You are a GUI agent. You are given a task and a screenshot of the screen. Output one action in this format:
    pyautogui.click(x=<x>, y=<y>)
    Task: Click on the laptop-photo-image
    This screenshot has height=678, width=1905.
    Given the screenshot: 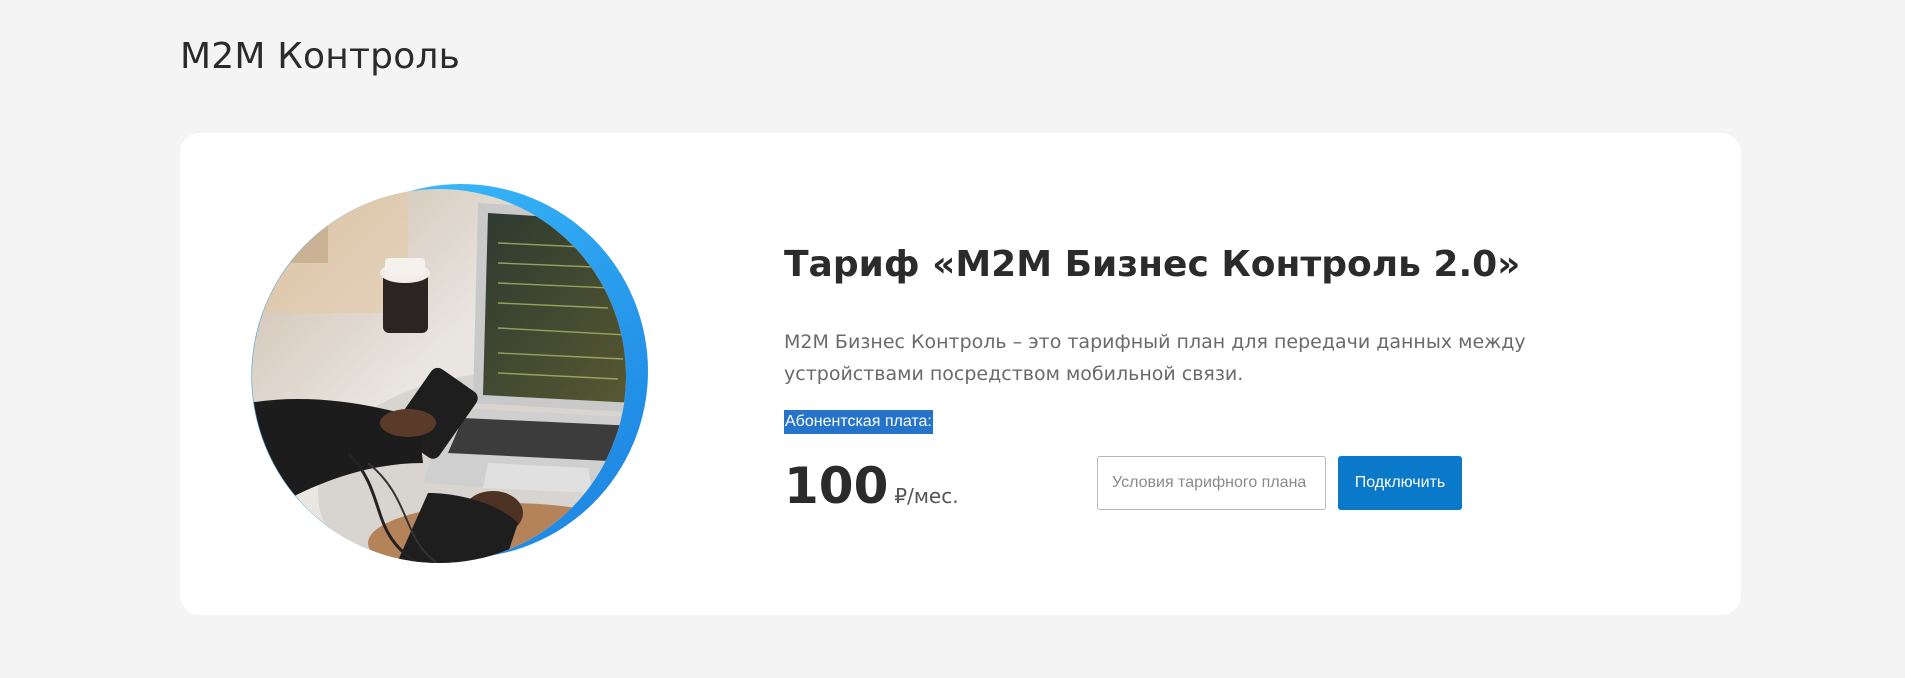 What is the action you would take?
    pyautogui.click(x=449, y=373)
    